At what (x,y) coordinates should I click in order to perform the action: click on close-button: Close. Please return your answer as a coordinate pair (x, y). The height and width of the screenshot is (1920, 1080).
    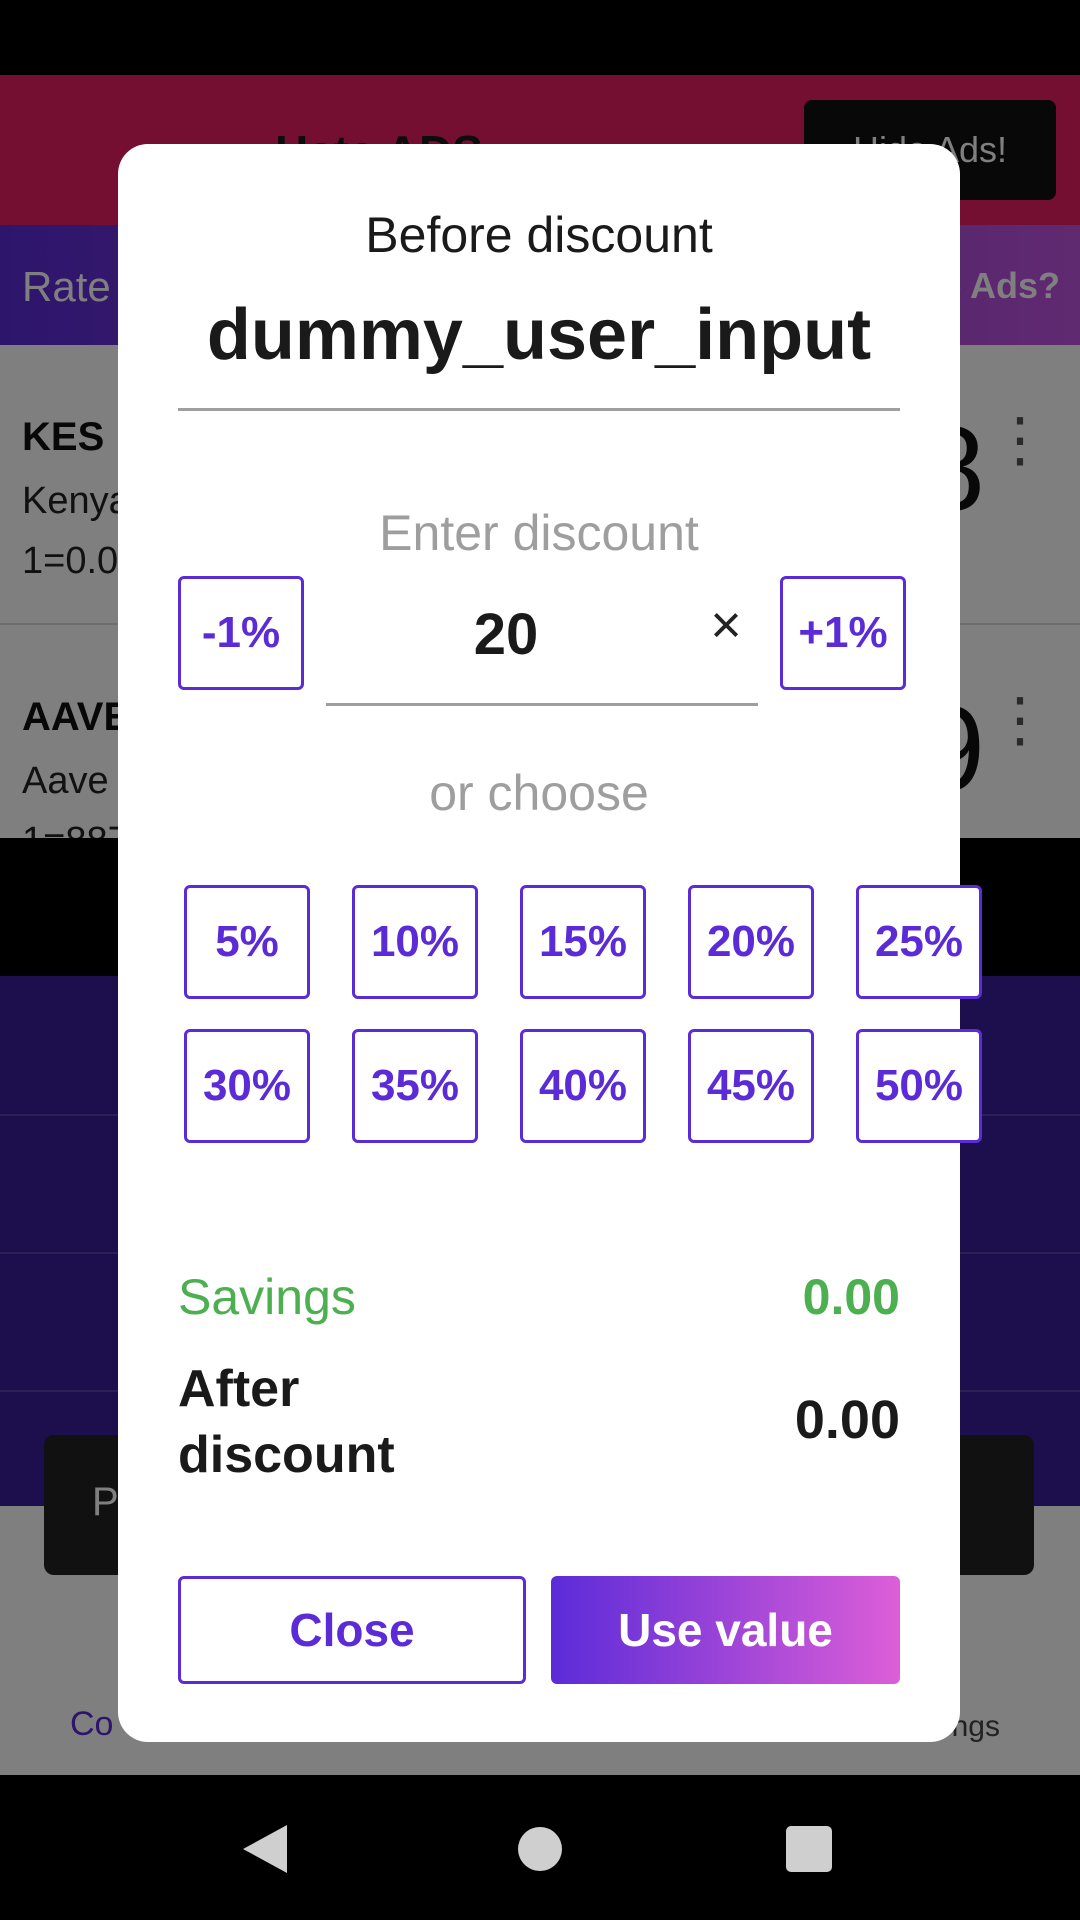
    Looking at the image, I should click on (352, 1630).